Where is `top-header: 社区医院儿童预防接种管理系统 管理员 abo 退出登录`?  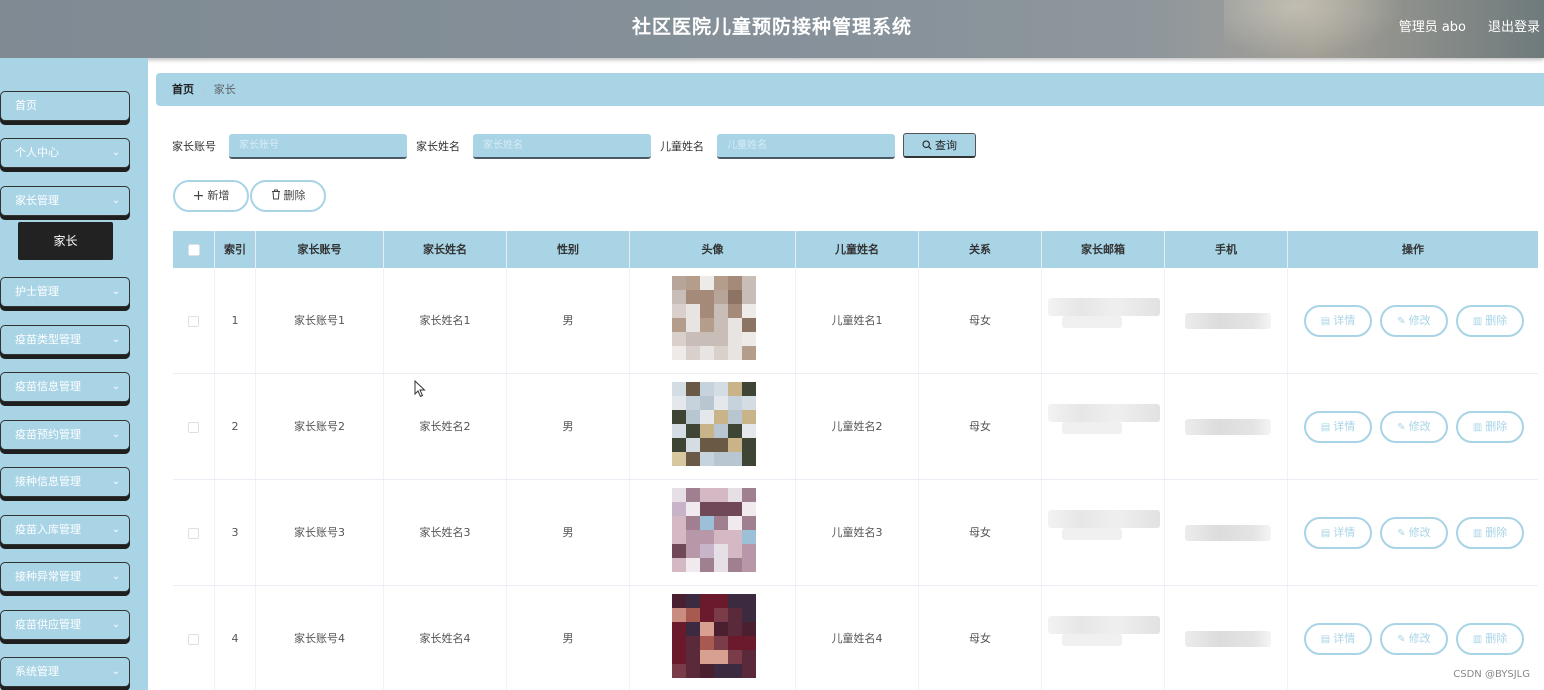
top-header: 社区医院儿童预防接种管理系统 管理员 abo 退出登录 is located at coordinates (772, 29).